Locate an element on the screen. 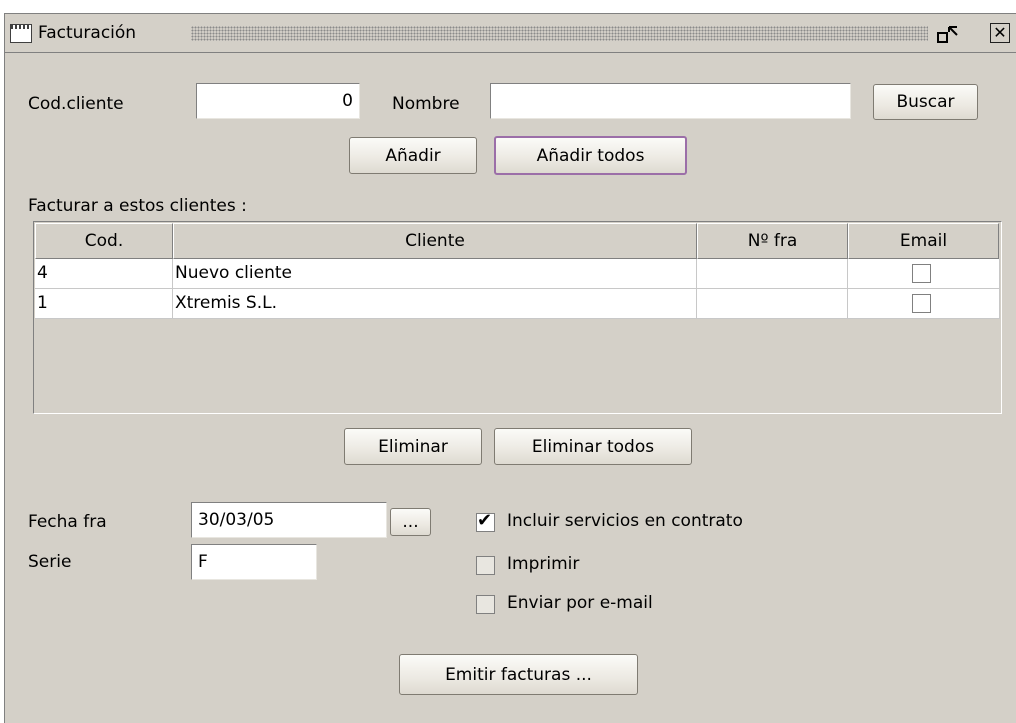 The width and height of the screenshot is (1016, 723). checkmark-icon: ✔ is located at coordinates (485, 520).